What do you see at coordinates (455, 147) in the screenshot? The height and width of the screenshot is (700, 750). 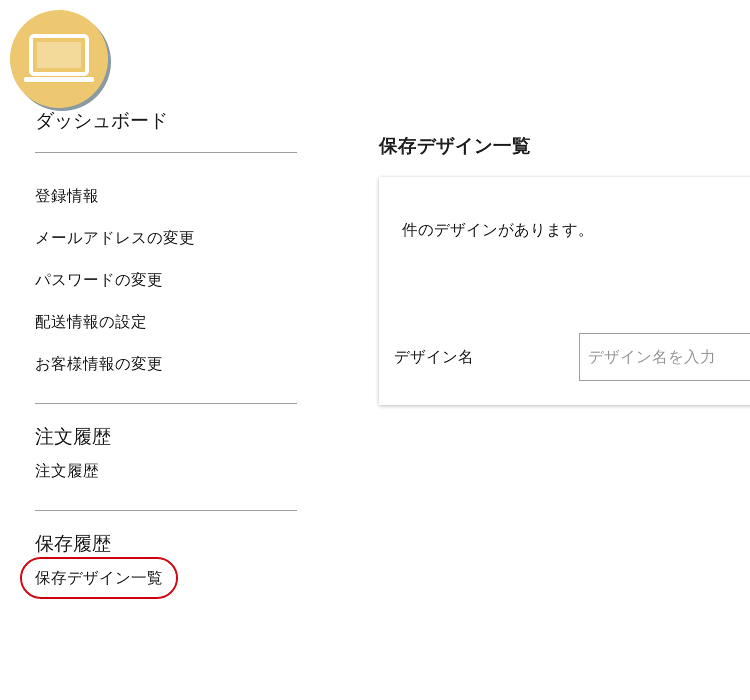 I see `page-title: 保存デザイン一覧` at bounding box center [455, 147].